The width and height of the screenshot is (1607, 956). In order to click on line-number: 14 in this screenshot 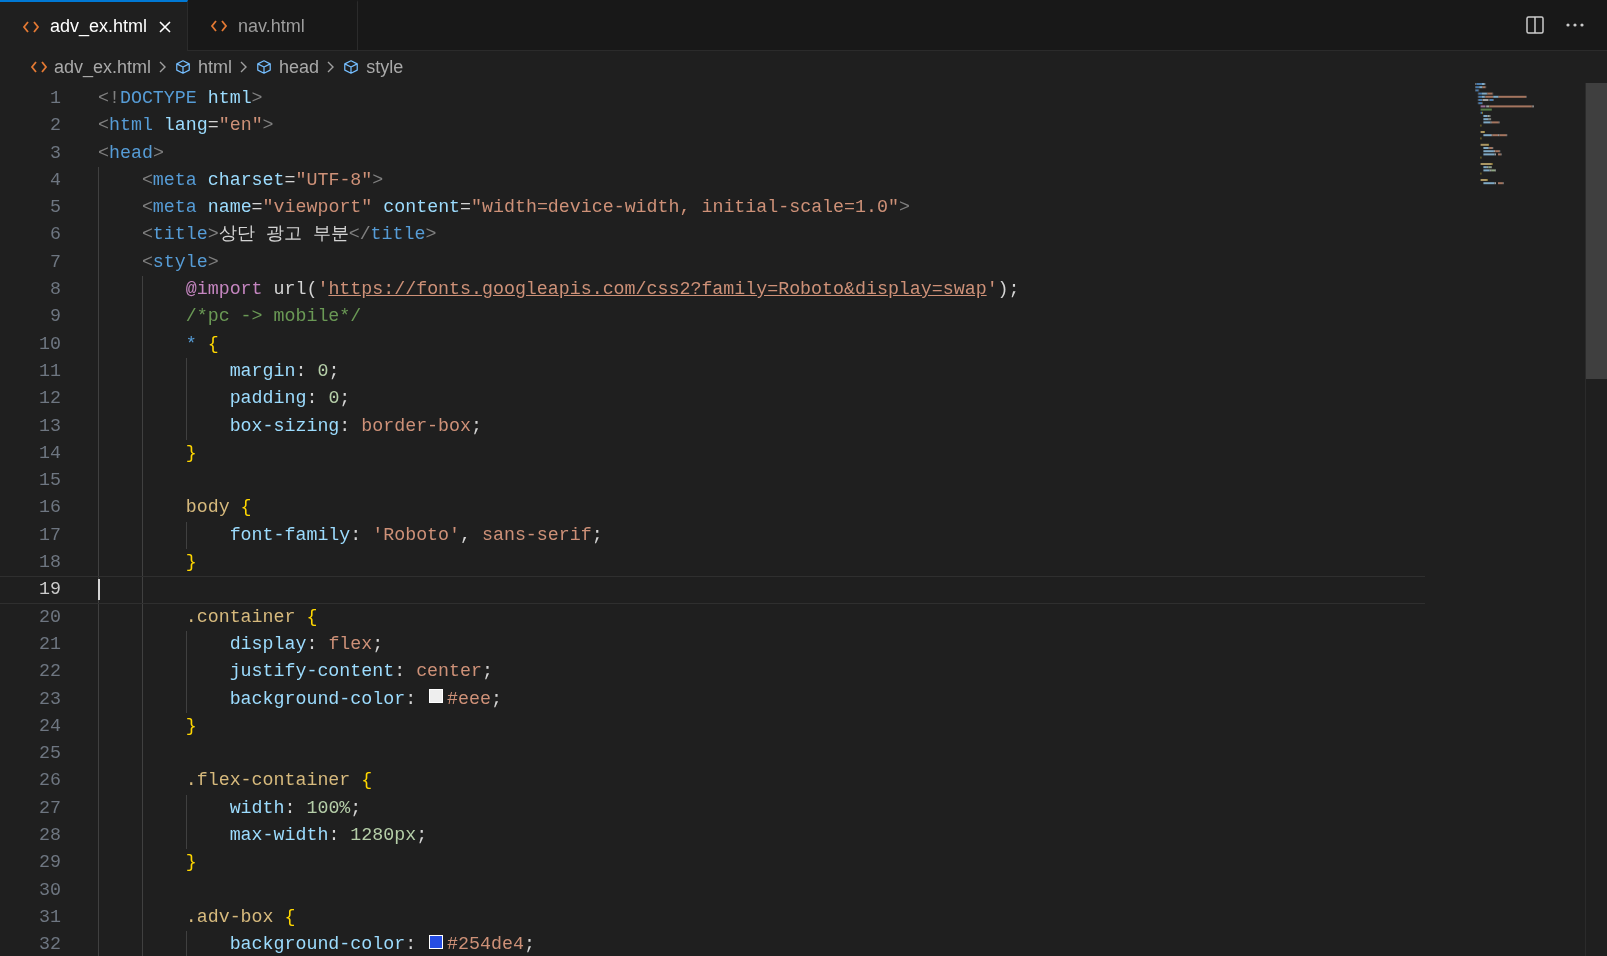, I will do `click(49, 453)`.